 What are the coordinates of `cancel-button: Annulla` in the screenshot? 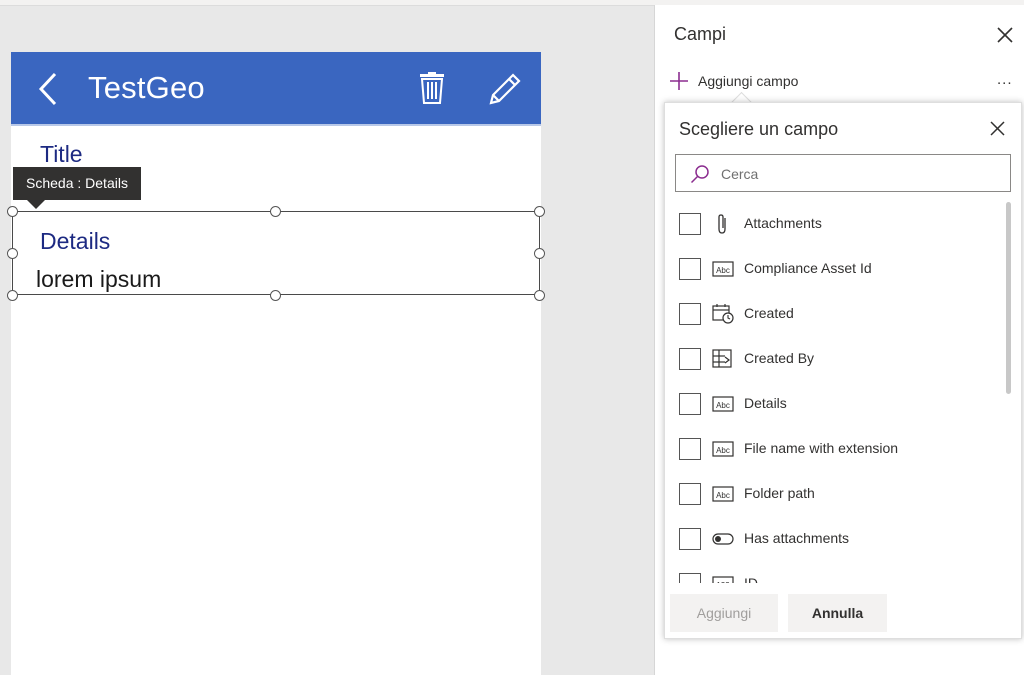 It's located at (837, 613).